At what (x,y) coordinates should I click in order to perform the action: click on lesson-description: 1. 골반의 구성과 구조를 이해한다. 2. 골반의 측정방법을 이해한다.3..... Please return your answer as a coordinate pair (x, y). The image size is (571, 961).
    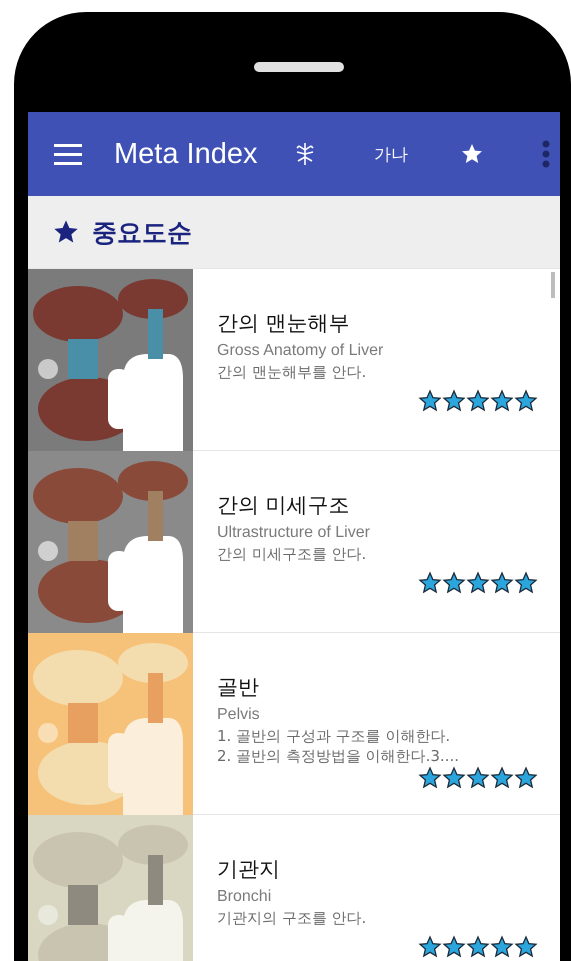
    Looking at the image, I should click on (338, 746).